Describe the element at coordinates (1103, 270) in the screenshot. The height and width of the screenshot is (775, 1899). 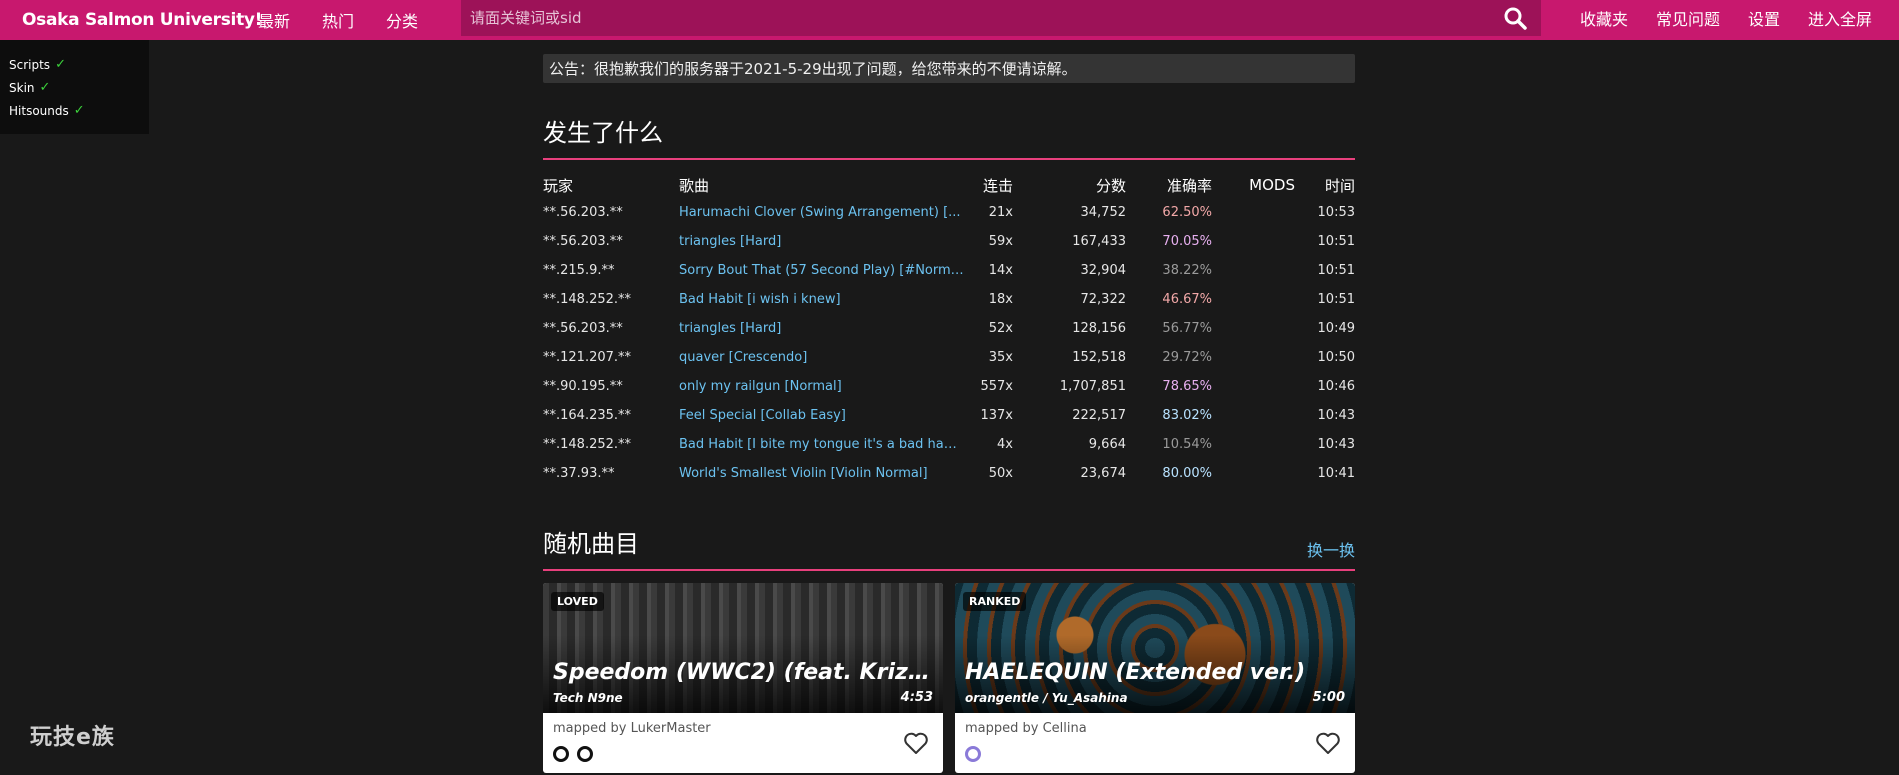
I see `score-value: 32,904` at that location.